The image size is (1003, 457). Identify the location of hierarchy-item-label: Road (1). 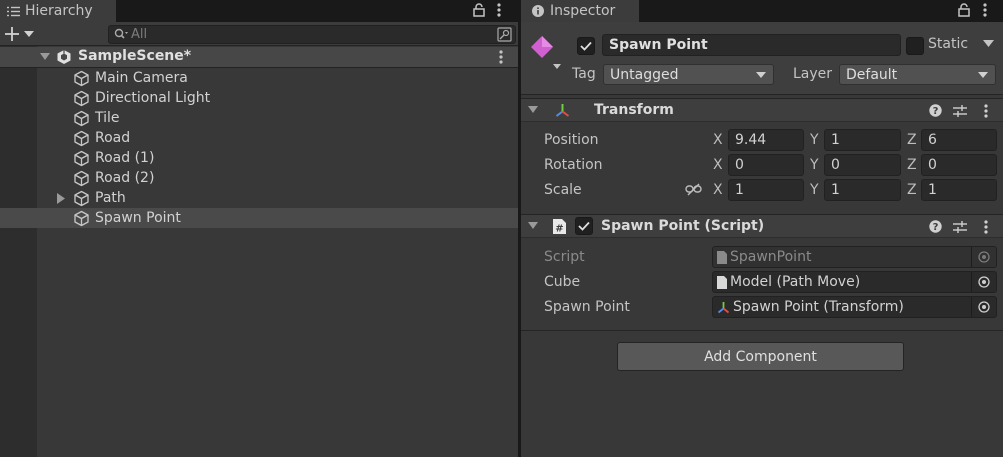
(125, 158).